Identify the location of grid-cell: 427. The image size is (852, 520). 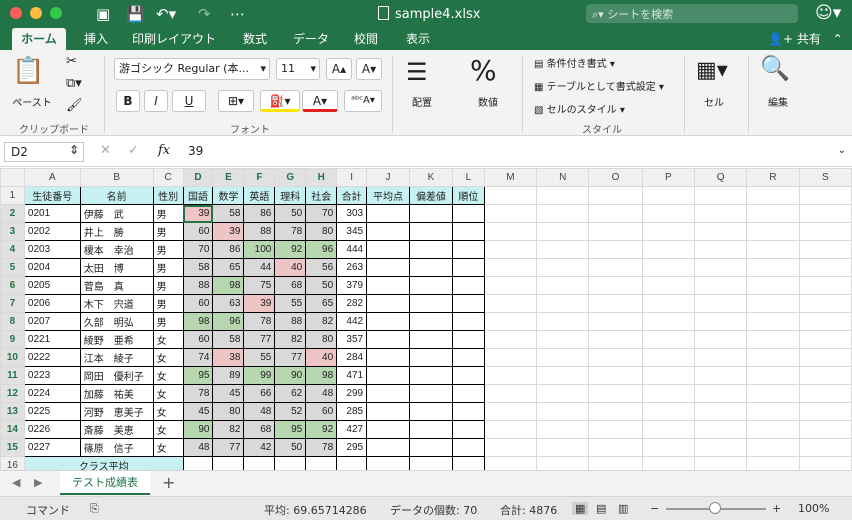
(352, 429).